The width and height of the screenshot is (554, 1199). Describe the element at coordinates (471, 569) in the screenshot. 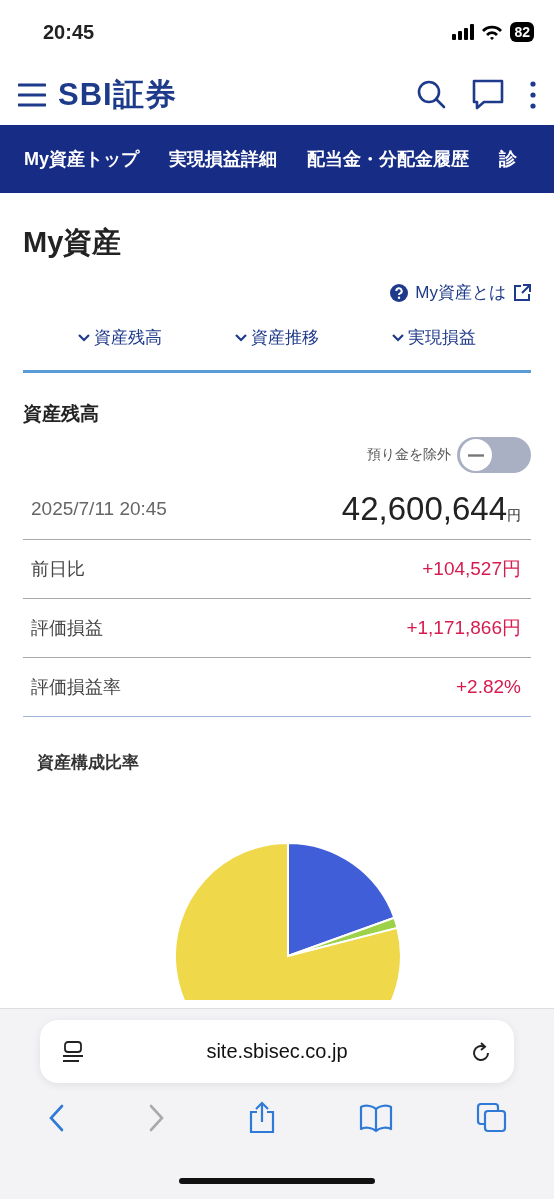

I see `row-value: +104,527円` at that location.